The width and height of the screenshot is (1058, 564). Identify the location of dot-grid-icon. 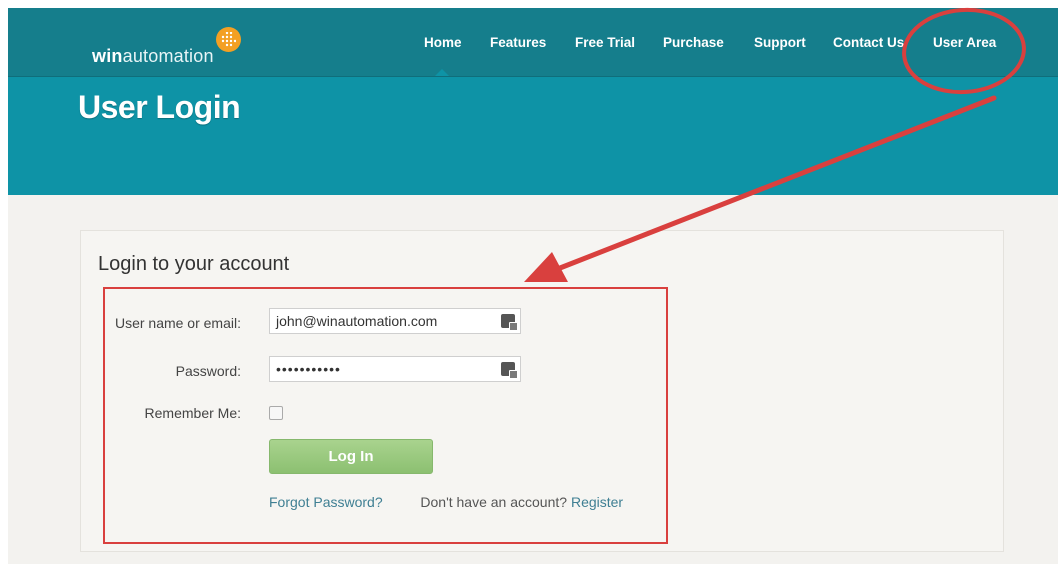
(228, 39).